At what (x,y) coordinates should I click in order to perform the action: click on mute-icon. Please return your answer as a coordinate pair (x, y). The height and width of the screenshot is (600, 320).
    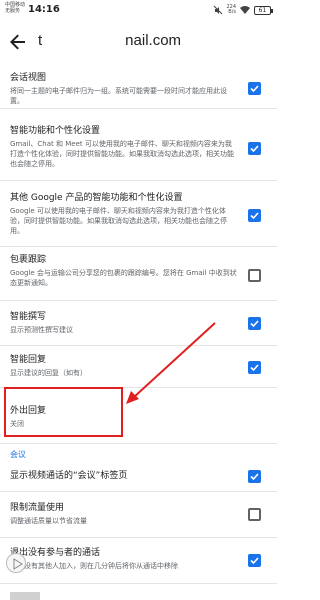
    Looking at the image, I should click on (218, 10).